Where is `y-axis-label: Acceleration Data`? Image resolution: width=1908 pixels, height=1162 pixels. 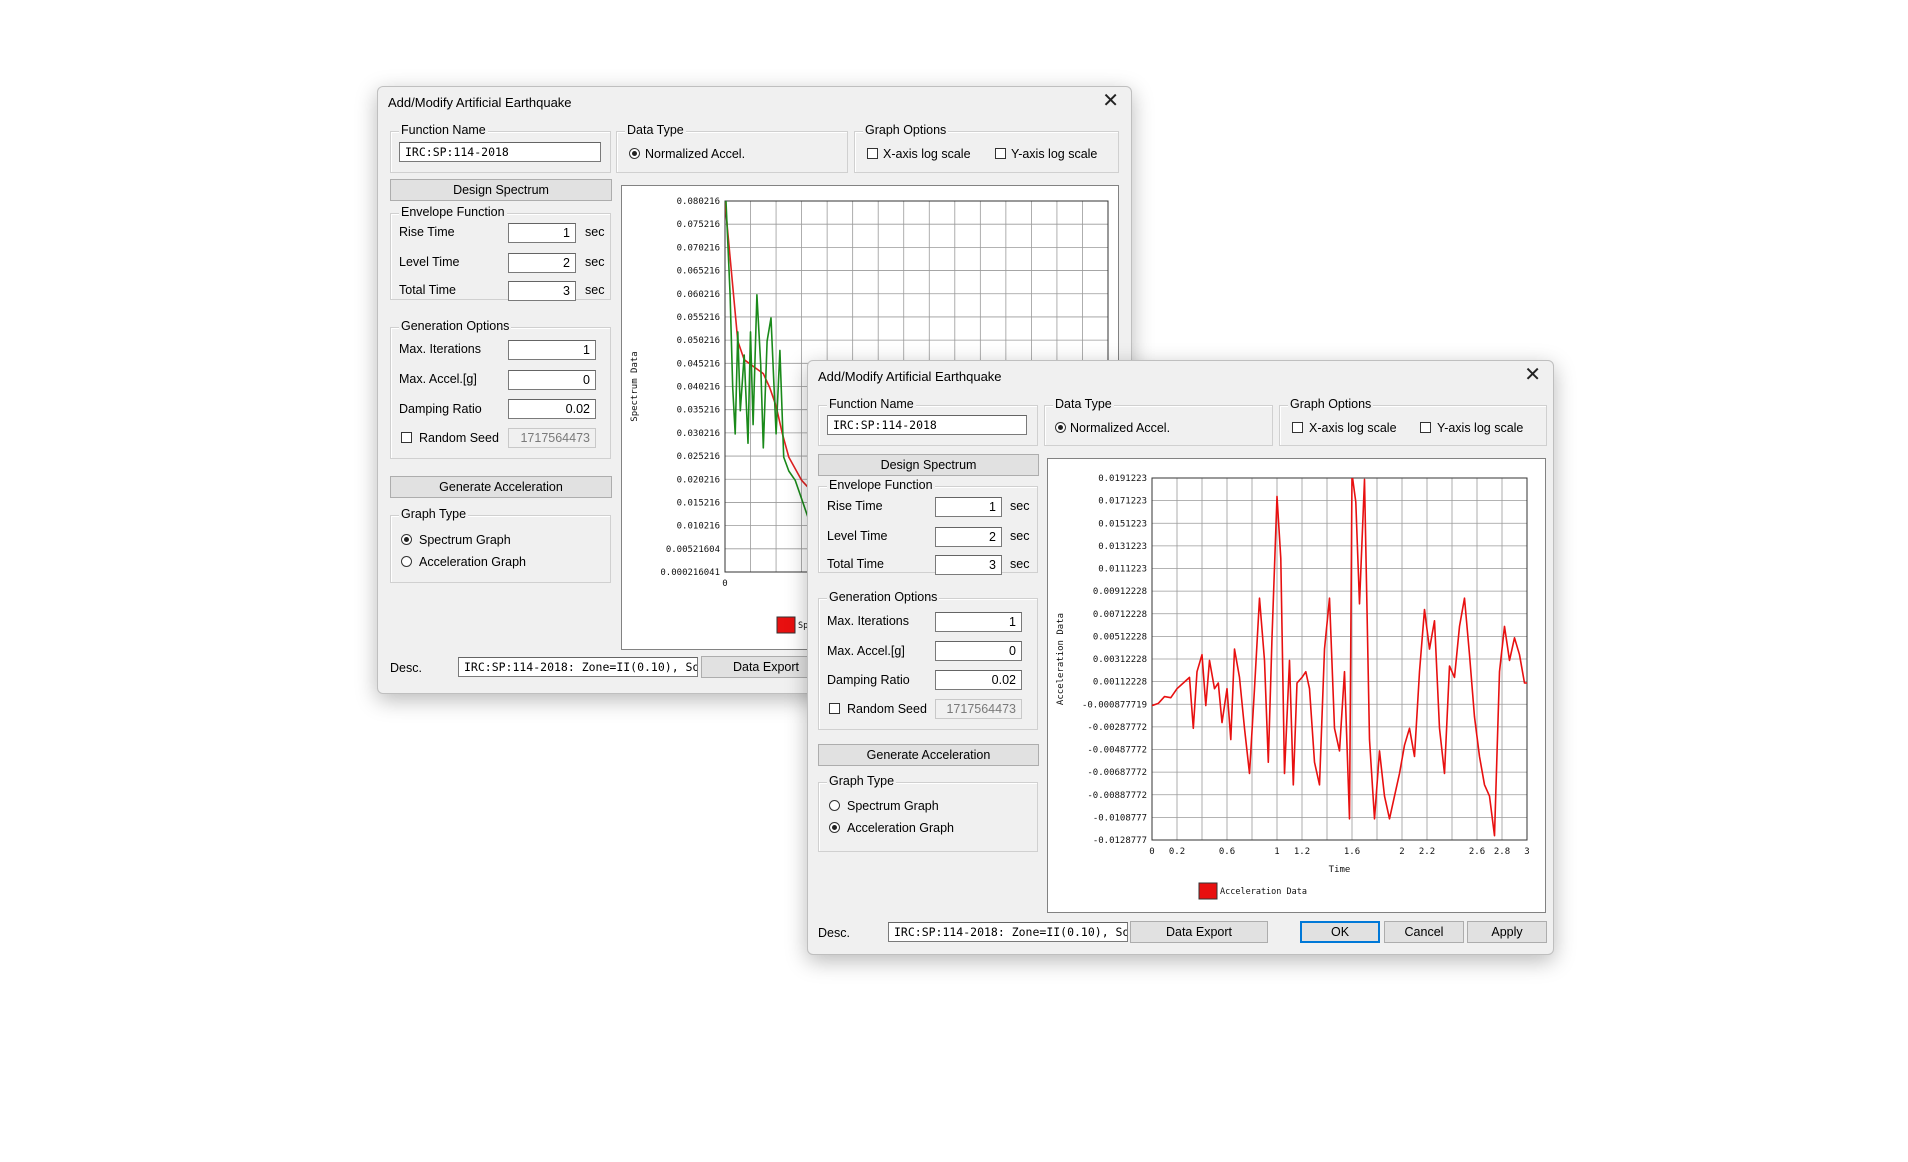 y-axis-label: Acceleration Data is located at coordinates (1061, 659).